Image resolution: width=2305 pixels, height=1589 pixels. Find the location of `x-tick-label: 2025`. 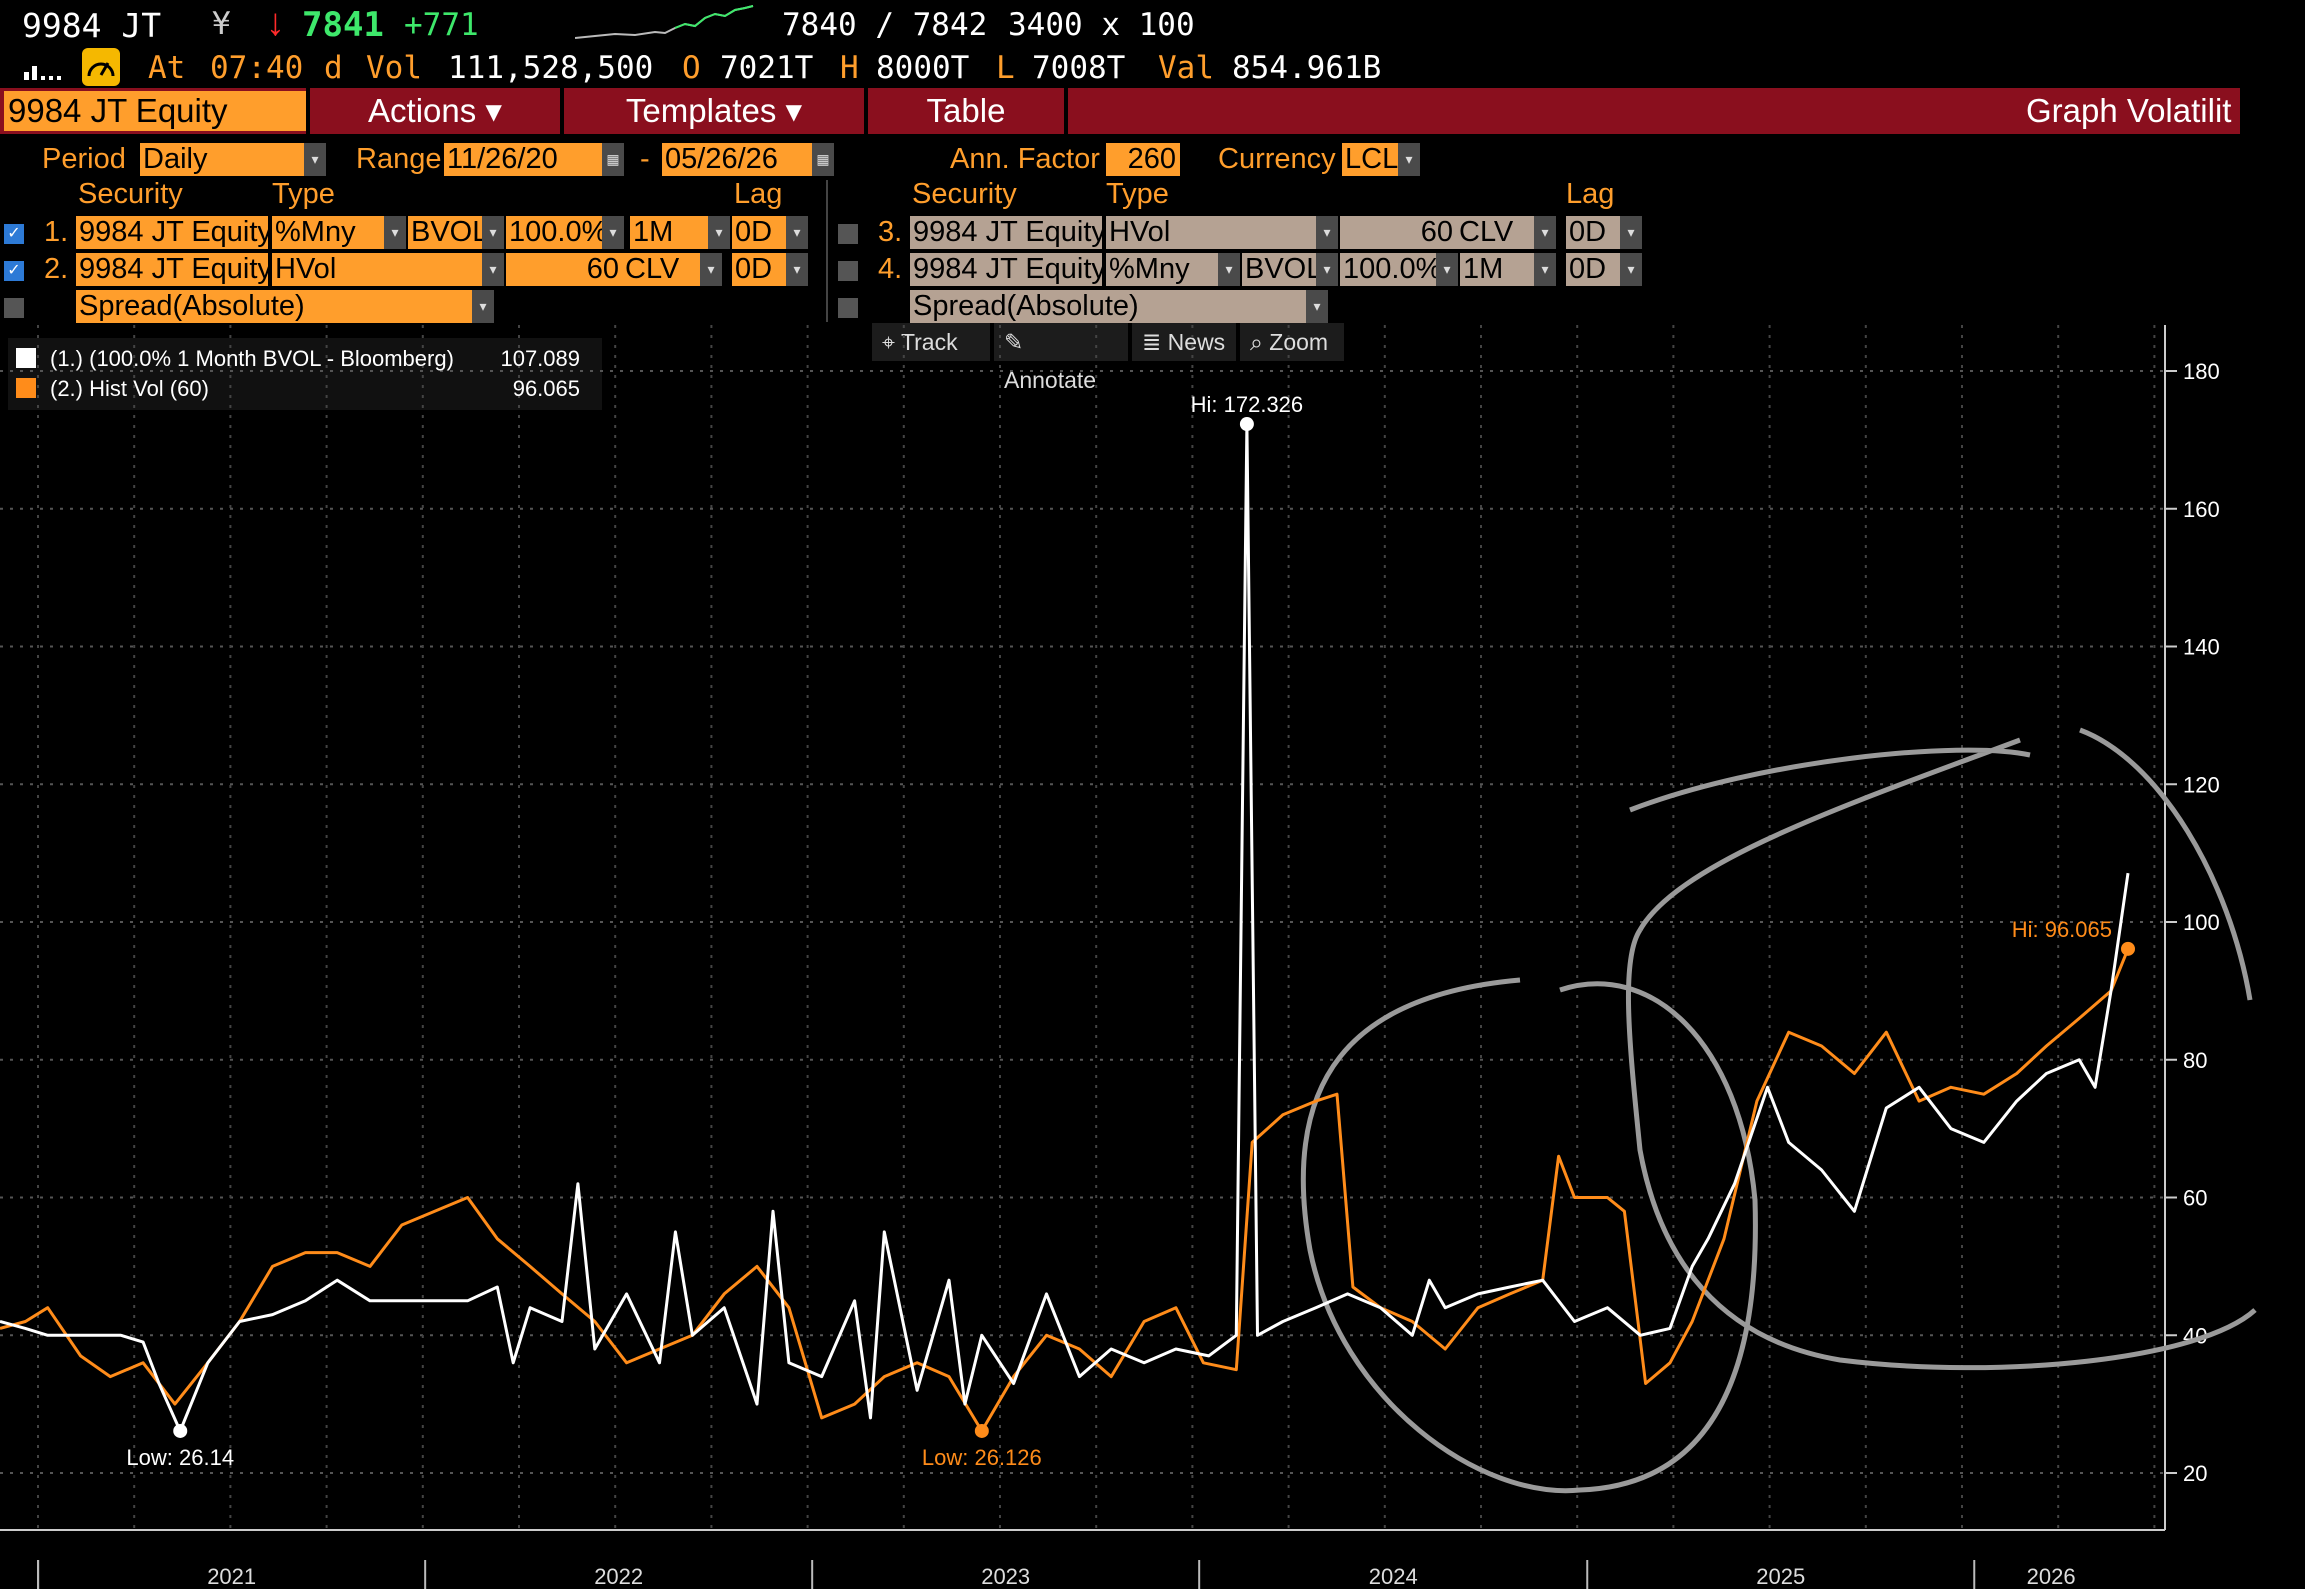

x-tick-label: 2025 is located at coordinates (1780, 1576).